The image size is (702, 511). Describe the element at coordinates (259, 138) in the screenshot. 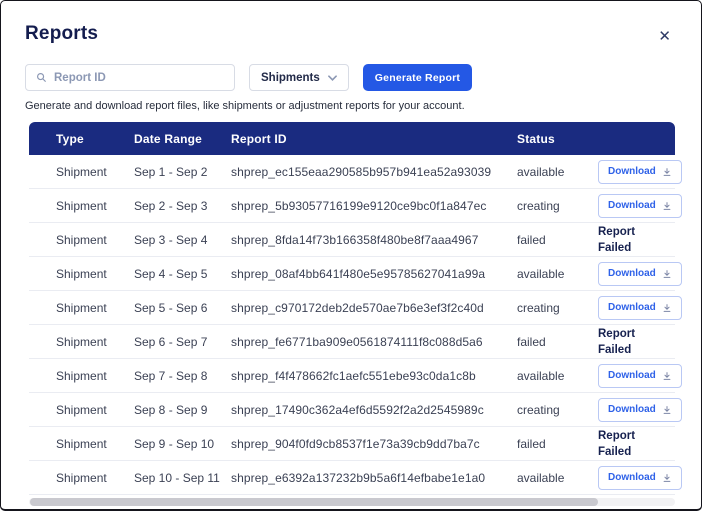

I see `column-header-report-id: Report ID` at that location.